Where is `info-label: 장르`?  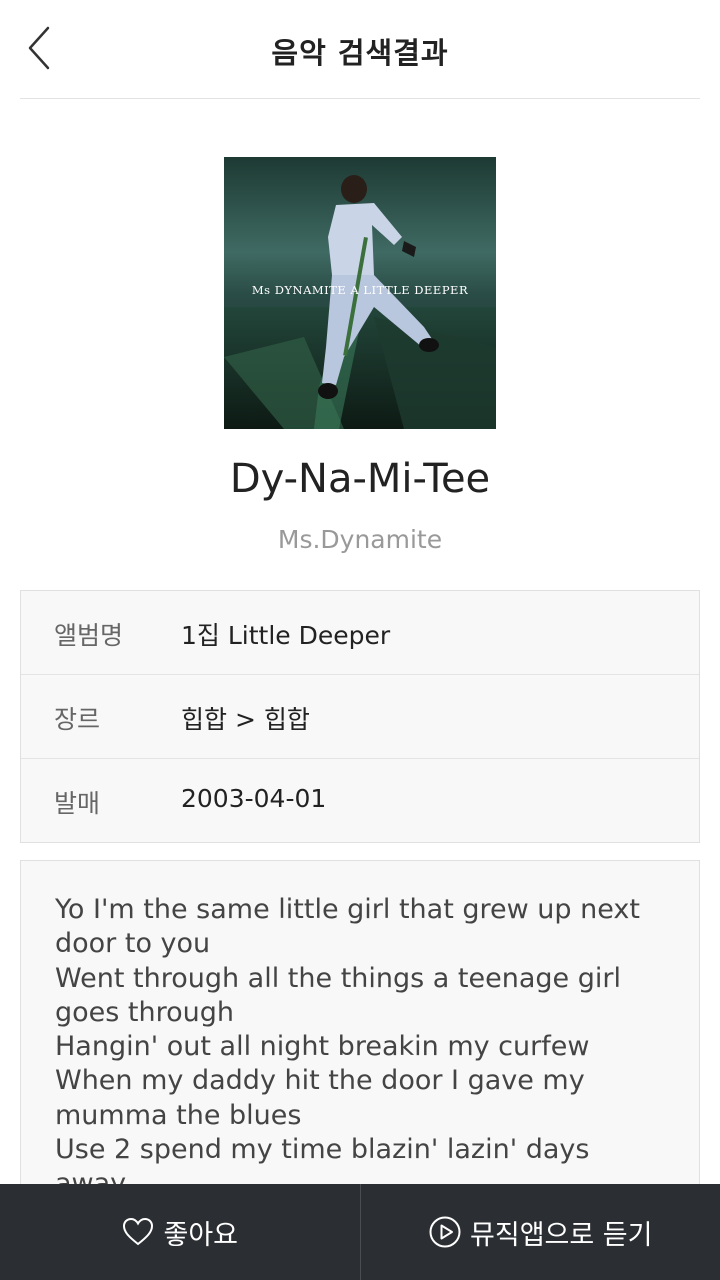 info-label: 장르 is located at coordinates (77, 719).